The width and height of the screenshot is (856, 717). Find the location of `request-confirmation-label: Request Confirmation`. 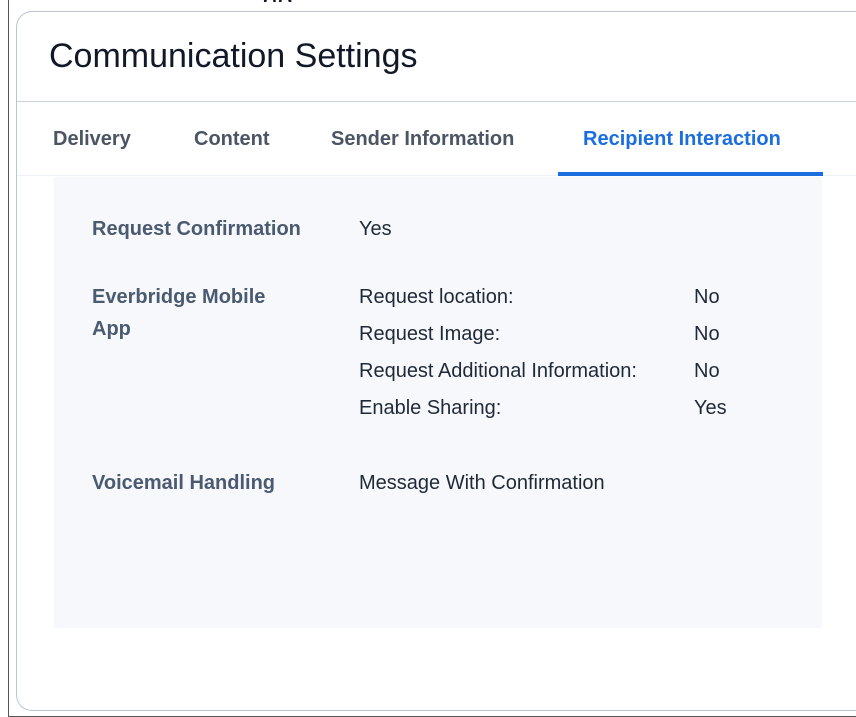

request-confirmation-label: Request Confirmation is located at coordinates (196, 229).